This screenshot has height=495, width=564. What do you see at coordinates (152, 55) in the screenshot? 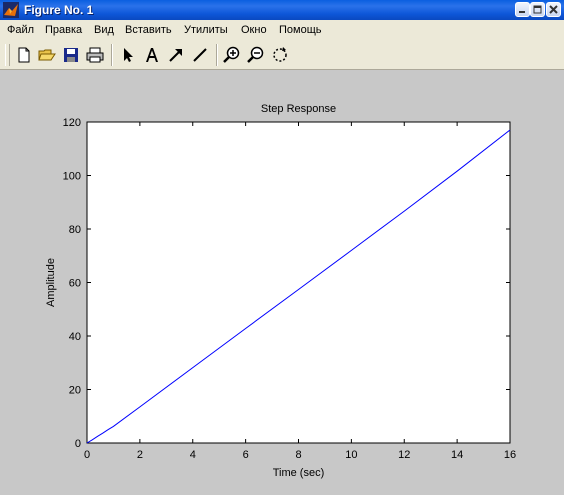
I see `insert-text-icon` at bounding box center [152, 55].